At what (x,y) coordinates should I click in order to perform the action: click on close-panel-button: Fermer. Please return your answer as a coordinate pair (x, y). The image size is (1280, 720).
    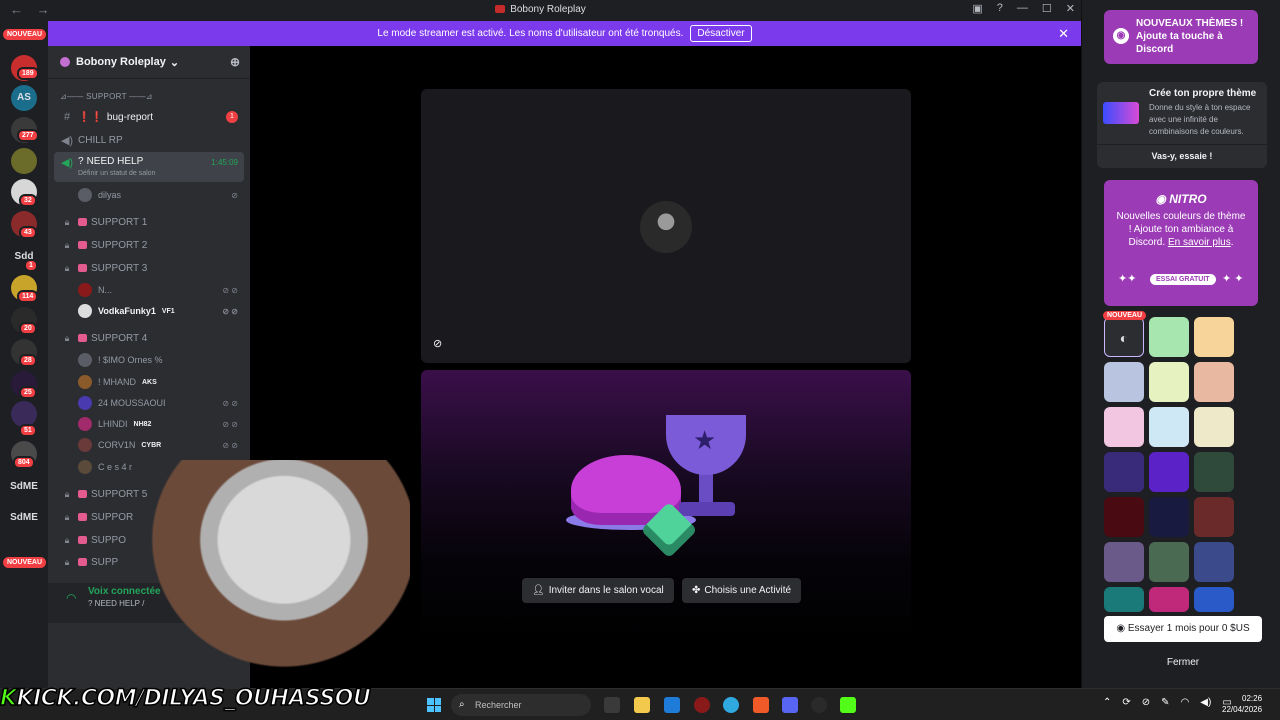
    Looking at the image, I should click on (1183, 663).